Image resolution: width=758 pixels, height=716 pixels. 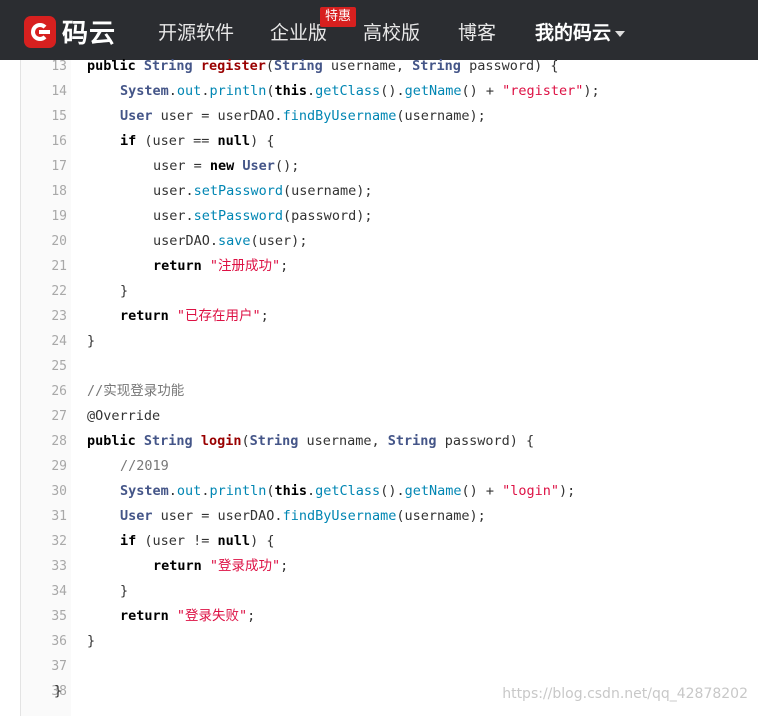 What do you see at coordinates (391, 31) in the screenshot?
I see `nav-item-education: 高校版` at bounding box center [391, 31].